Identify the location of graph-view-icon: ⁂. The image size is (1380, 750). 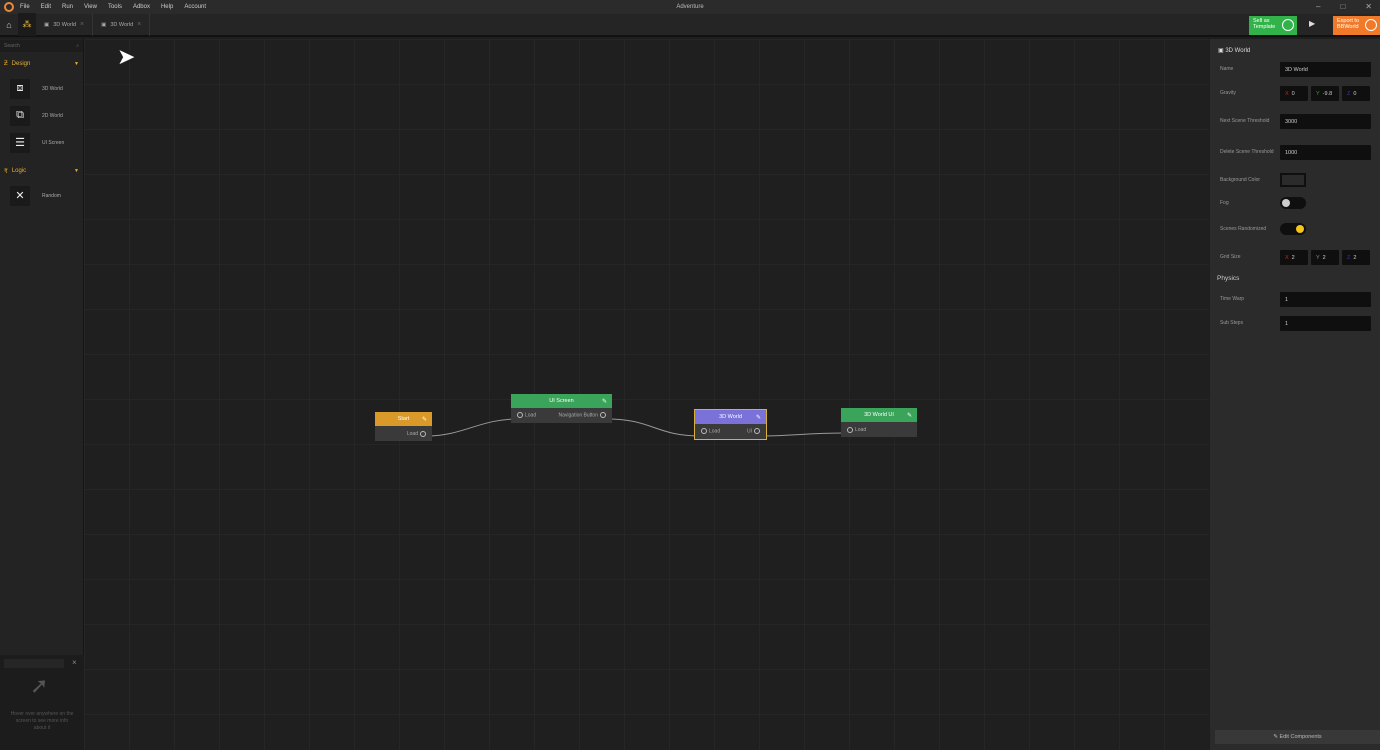
(27, 24).